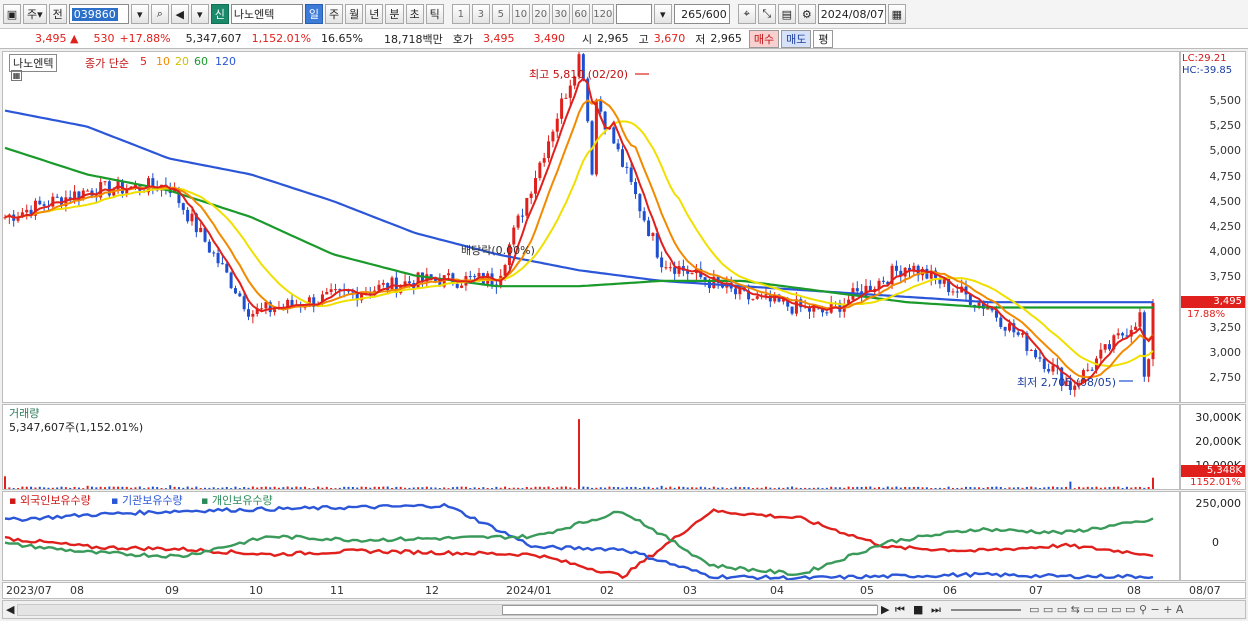  What do you see at coordinates (602, 14) in the screenshot?
I see `interval-120: 120` at bounding box center [602, 14].